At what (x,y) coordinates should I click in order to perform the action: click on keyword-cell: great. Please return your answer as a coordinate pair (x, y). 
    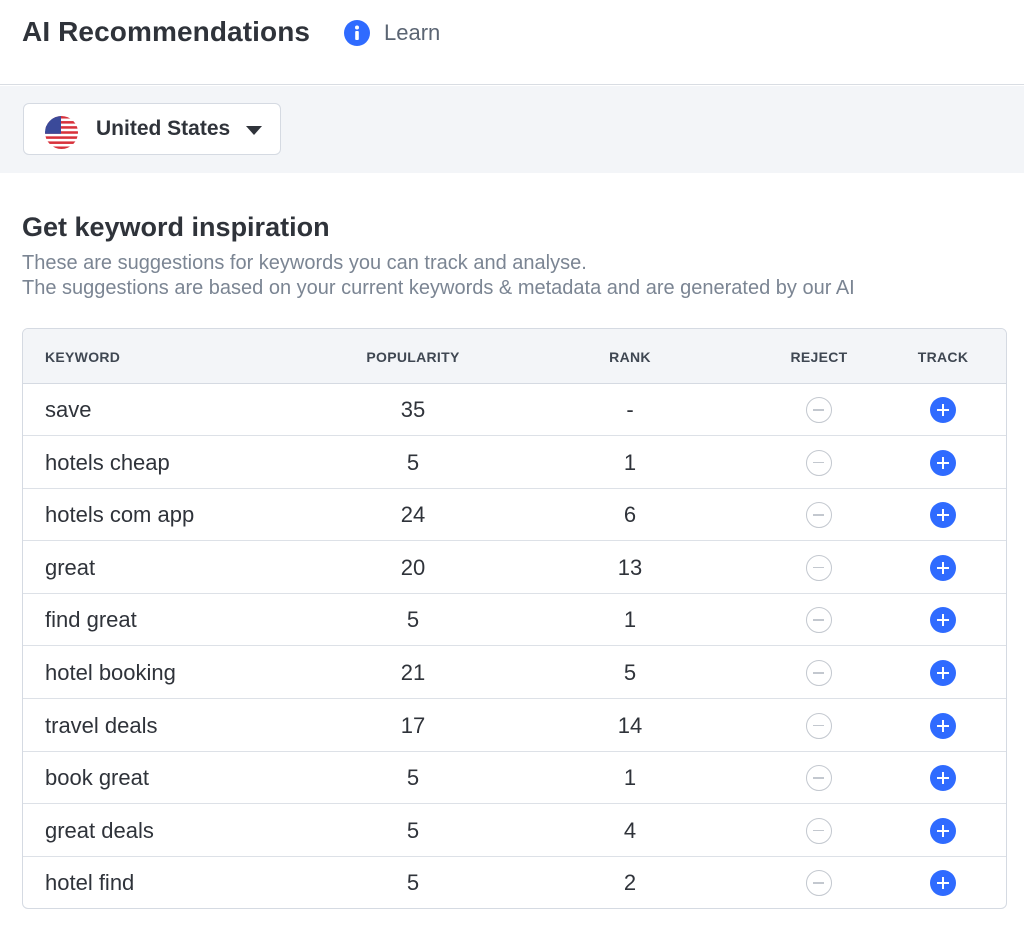
    Looking at the image, I should click on (70, 567).